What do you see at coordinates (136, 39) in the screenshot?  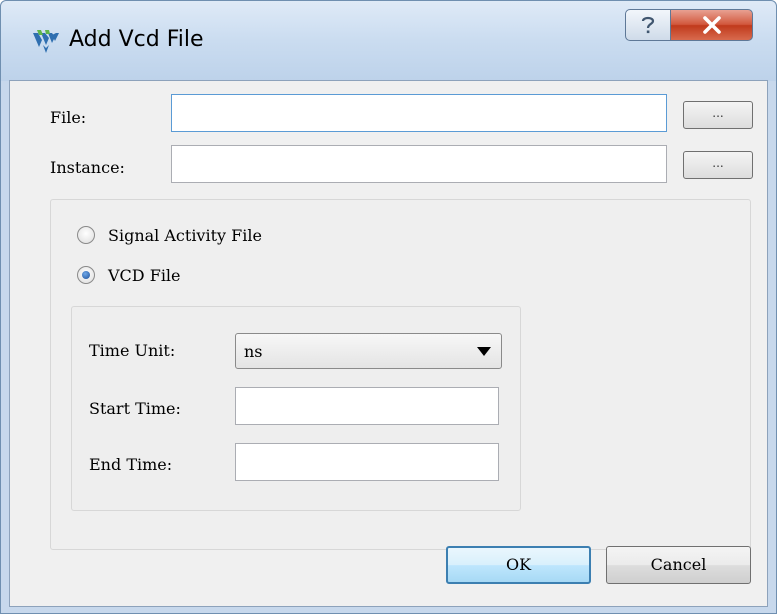 I see `dialog-title: Add Vcd File` at bounding box center [136, 39].